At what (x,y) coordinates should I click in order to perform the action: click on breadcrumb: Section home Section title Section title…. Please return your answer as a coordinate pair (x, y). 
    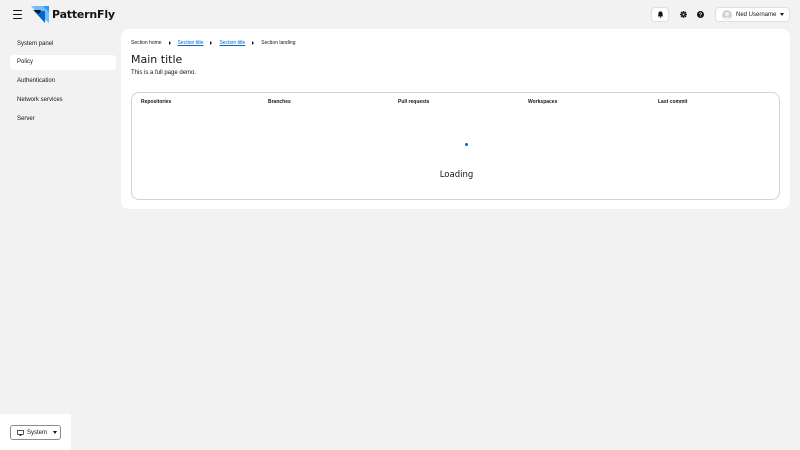
    Looking at the image, I should click on (213, 43).